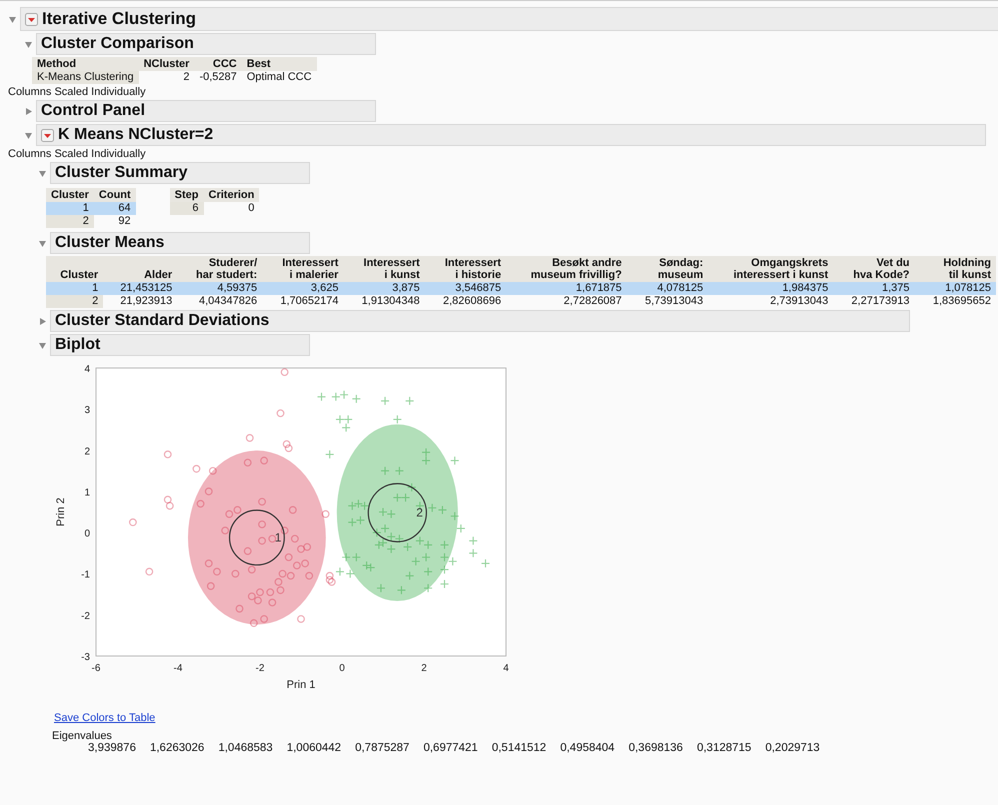 Image resolution: width=998 pixels, height=805 pixels. What do you see at coordinates (450, 748) in the screenshot?
I see `eigenvalue: 0,6977421` at bounding box center [450, 748].